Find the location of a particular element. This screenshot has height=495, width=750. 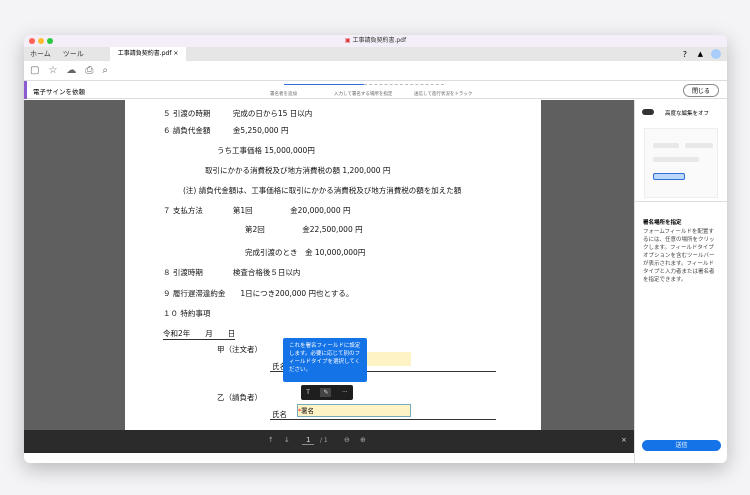

field-type-toolbar: T ✎ ··· is located at coordinates (327, 392).